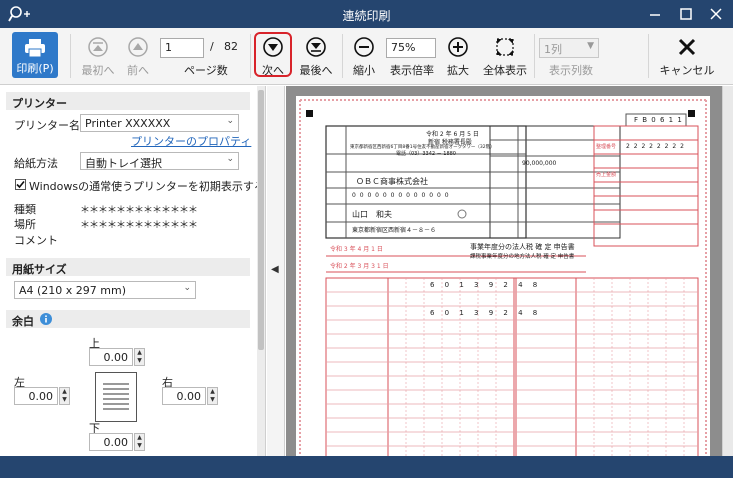 The image size is (733, 478). What do you see at coordinates (36, 396) in the screenshot?
I see `margin-left-input: 0.00` at bounding box center [36, 396].